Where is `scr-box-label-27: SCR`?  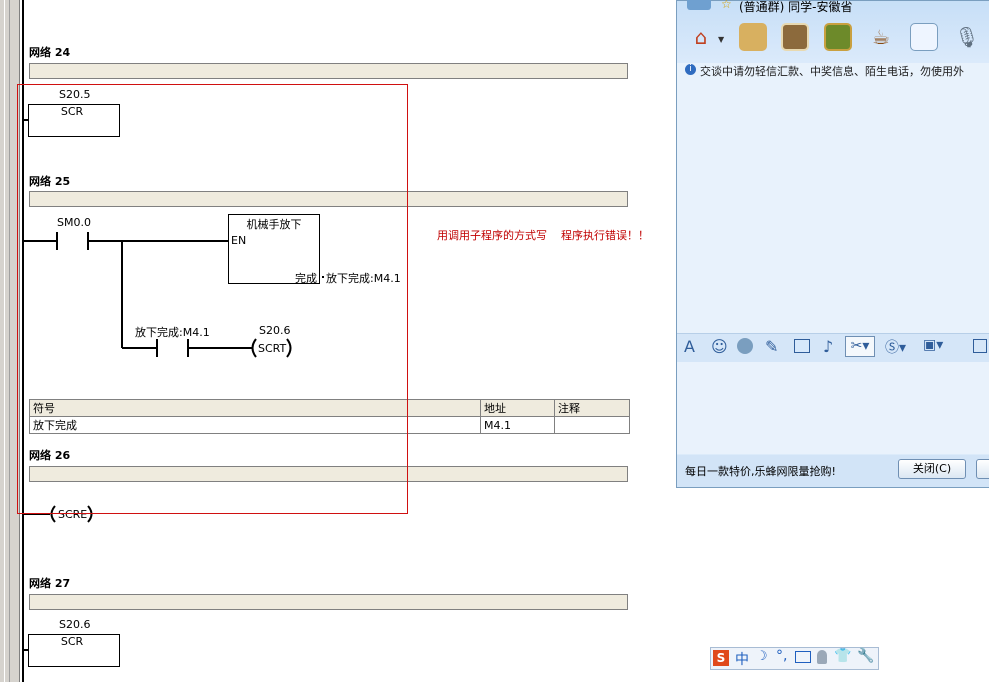
scr-box-label-27: SCR is located at coordinates (72, 641).